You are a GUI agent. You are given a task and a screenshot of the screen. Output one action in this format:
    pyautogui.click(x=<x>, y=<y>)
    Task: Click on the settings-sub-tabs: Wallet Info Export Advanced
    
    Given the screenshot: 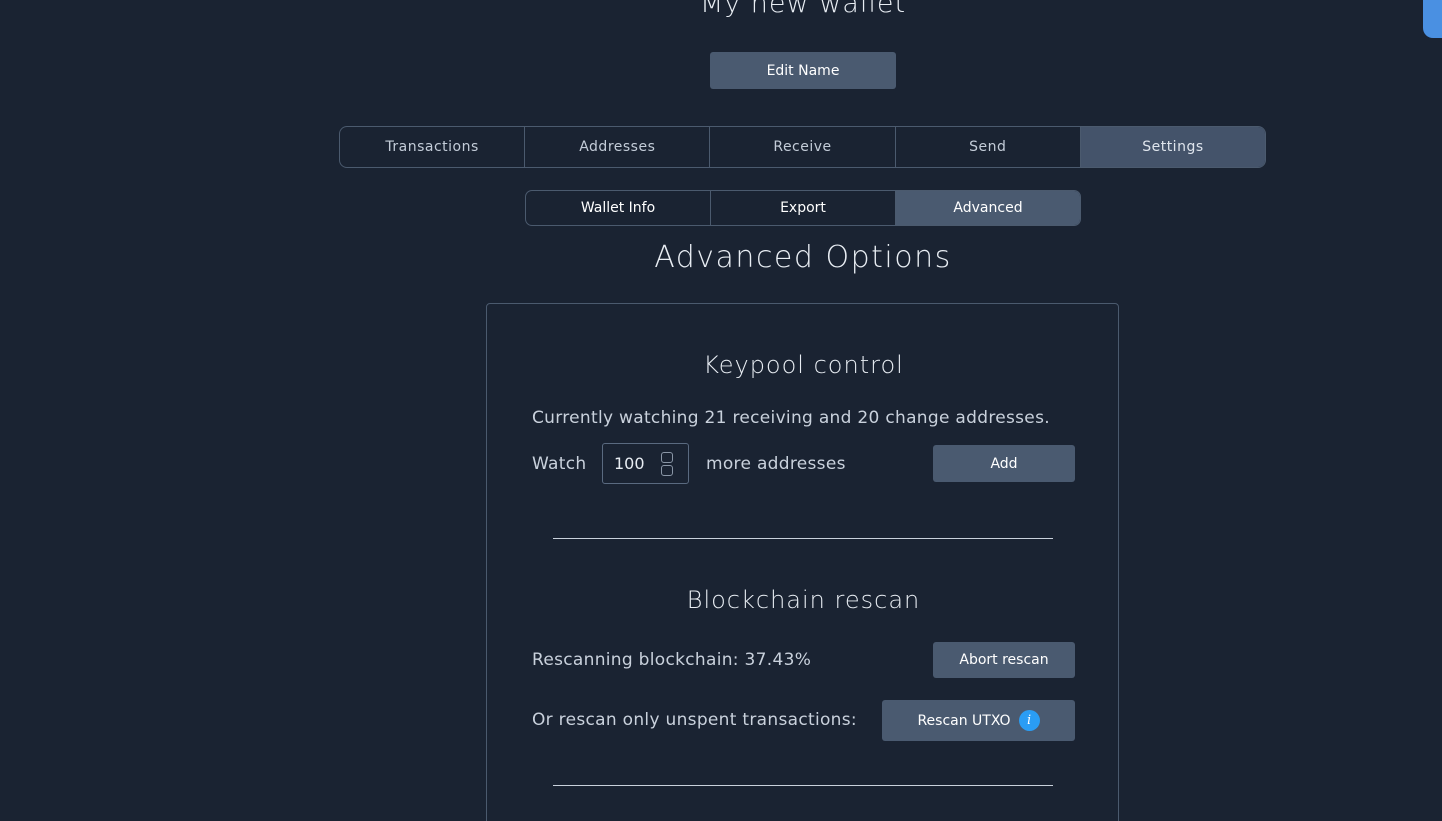 What is the action you would take?
    pyautogui.click(x=803, y=208)
    